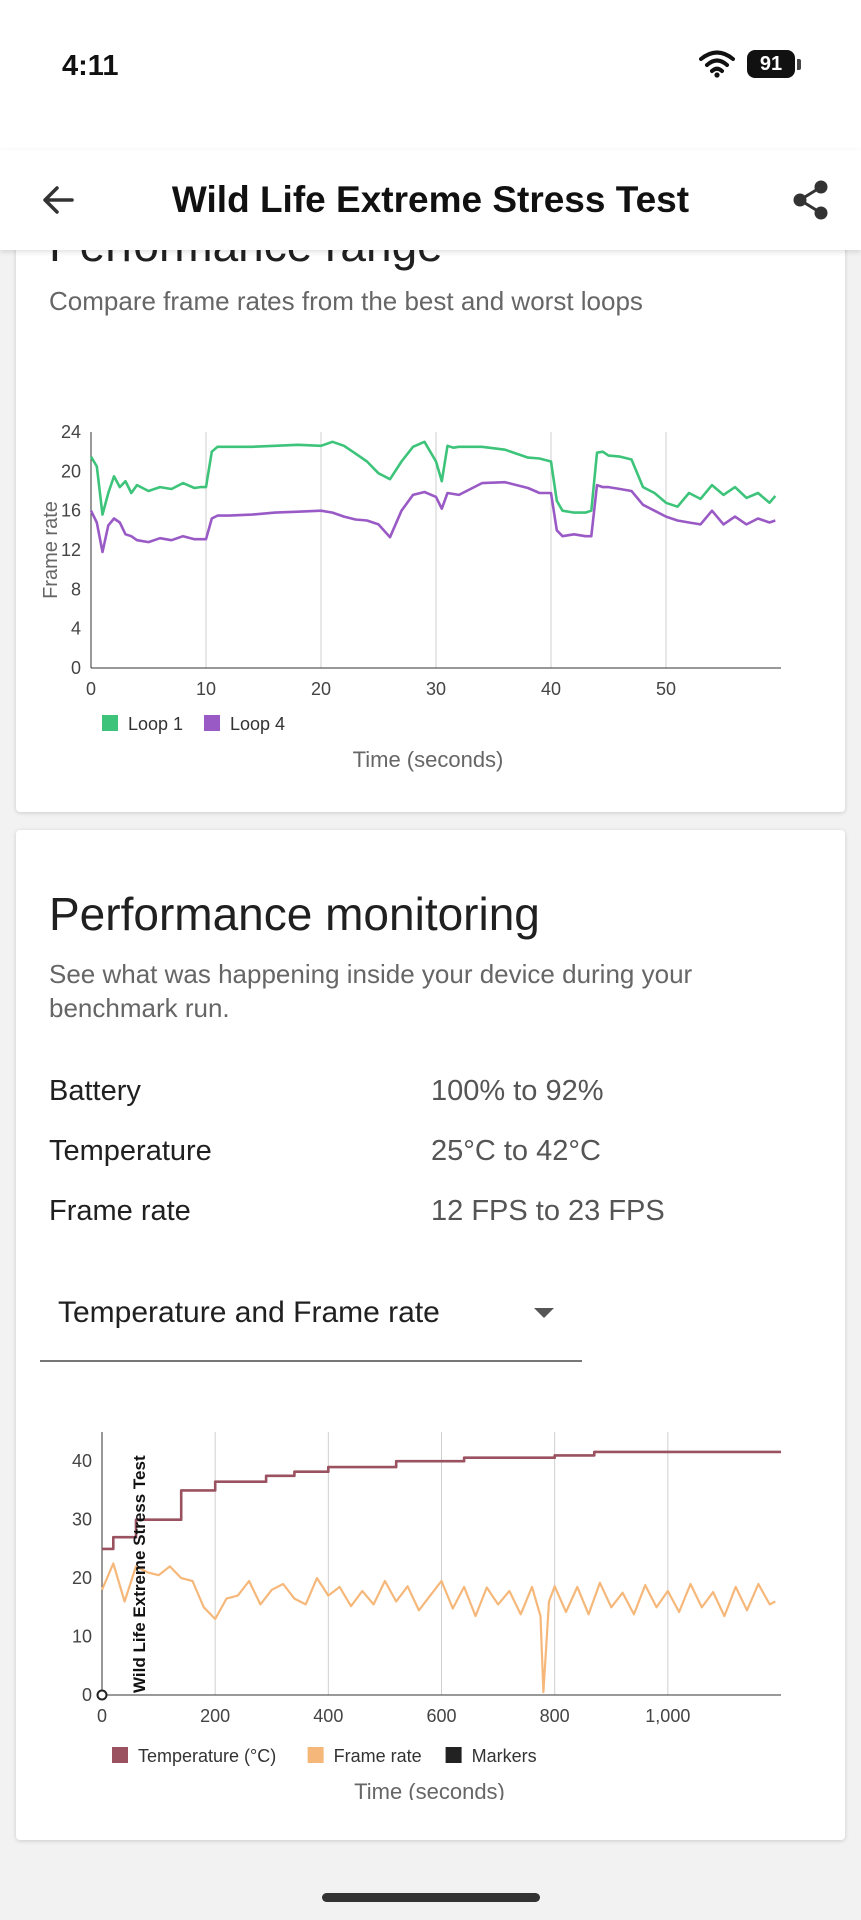  Describe the element at coordinates (102, 1695) in the screenshot. I see `marker-point` at that location.